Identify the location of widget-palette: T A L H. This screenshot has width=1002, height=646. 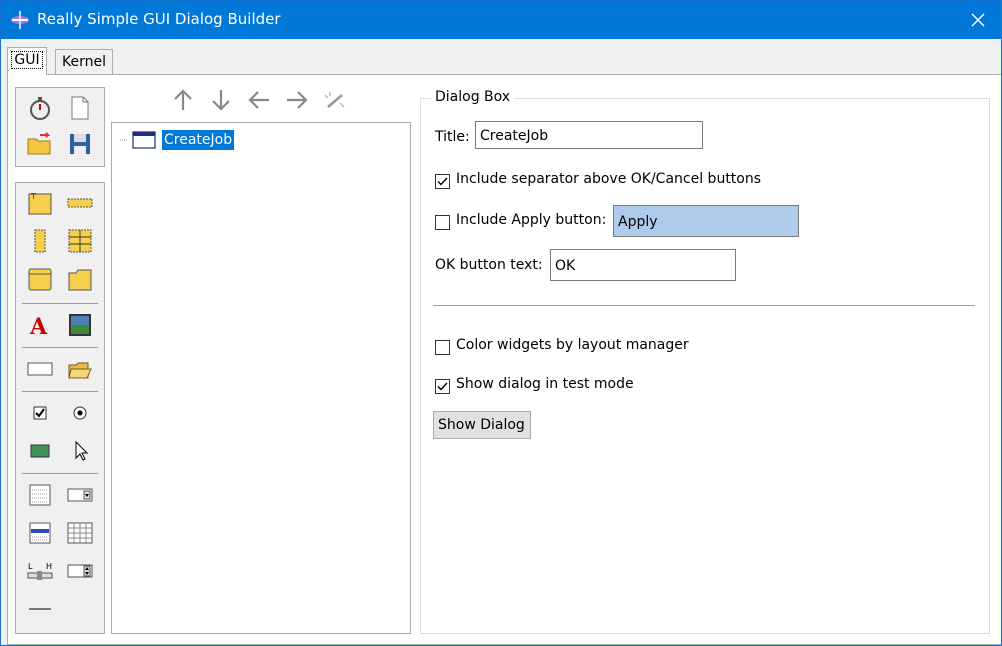
(60, 408).